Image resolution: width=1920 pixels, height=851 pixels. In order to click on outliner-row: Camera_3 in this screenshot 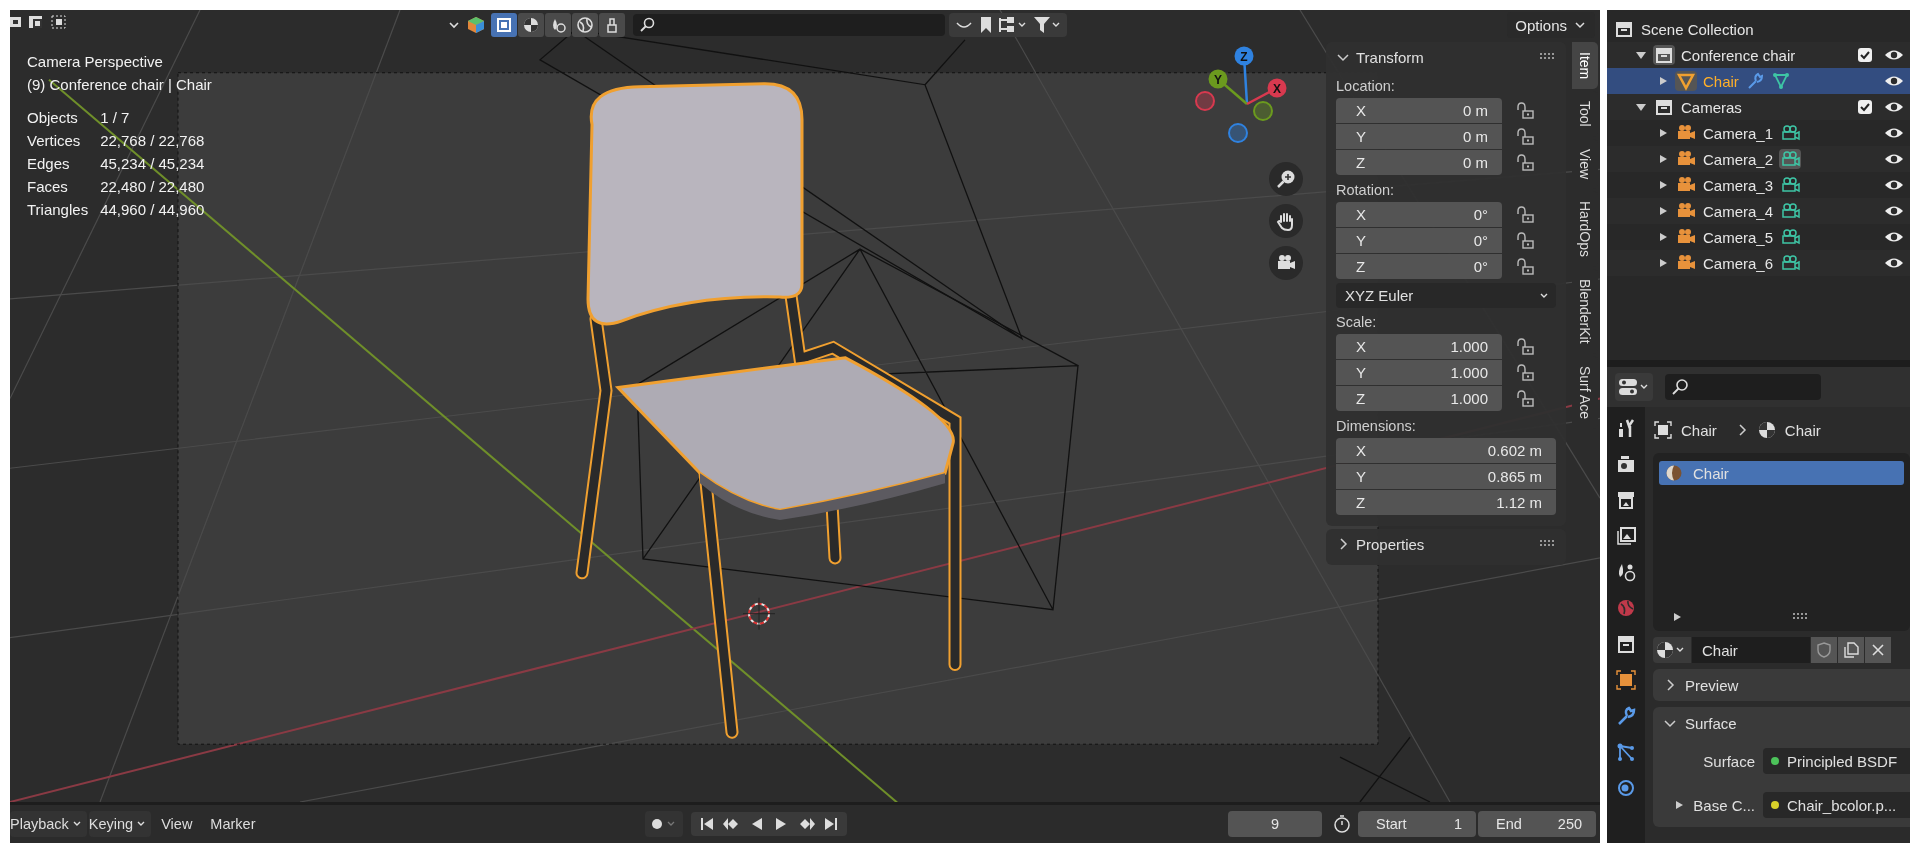, I will do `click(1758, 185)`.